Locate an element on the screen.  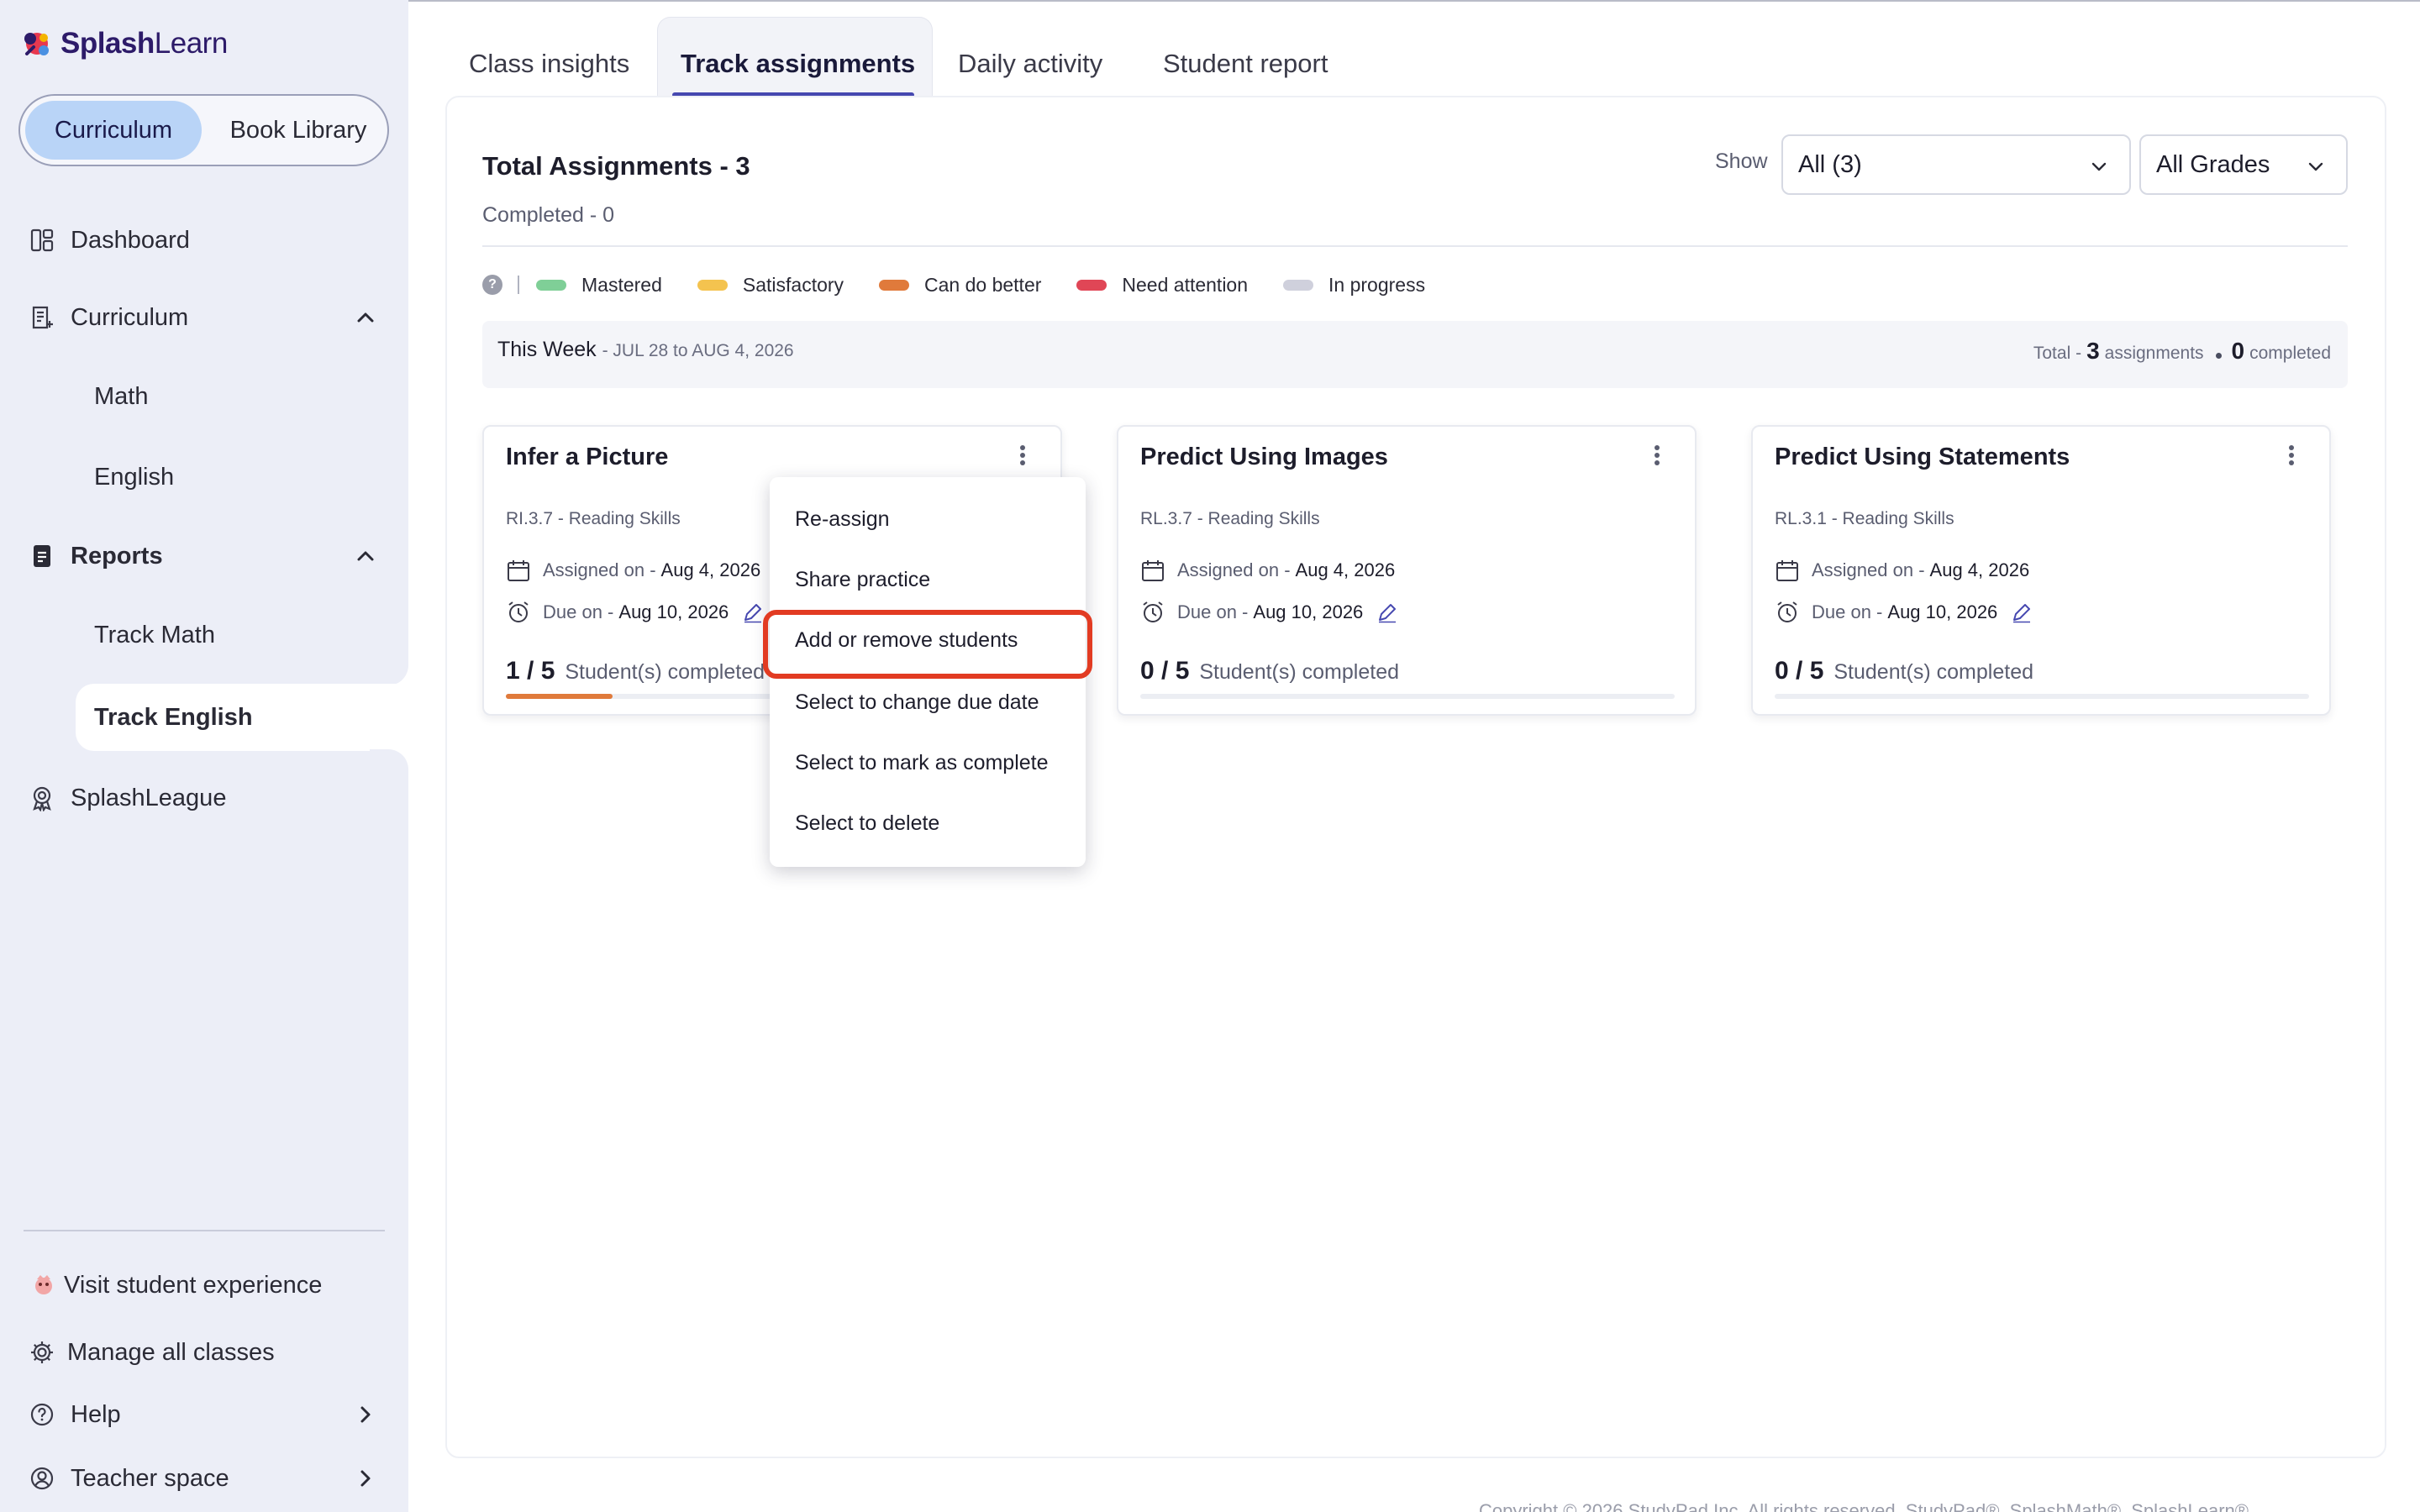
legend-satisfactory: Satisfactory is located at coordinates (770, 285).